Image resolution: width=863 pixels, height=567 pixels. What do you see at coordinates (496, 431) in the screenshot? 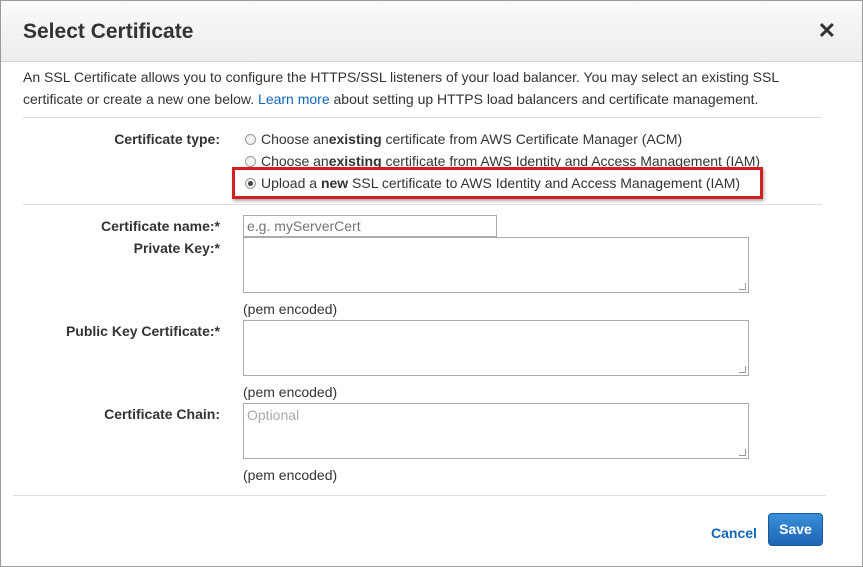
I see `certificate-chain-textarea: Optional` at bounding box center [496, 431].